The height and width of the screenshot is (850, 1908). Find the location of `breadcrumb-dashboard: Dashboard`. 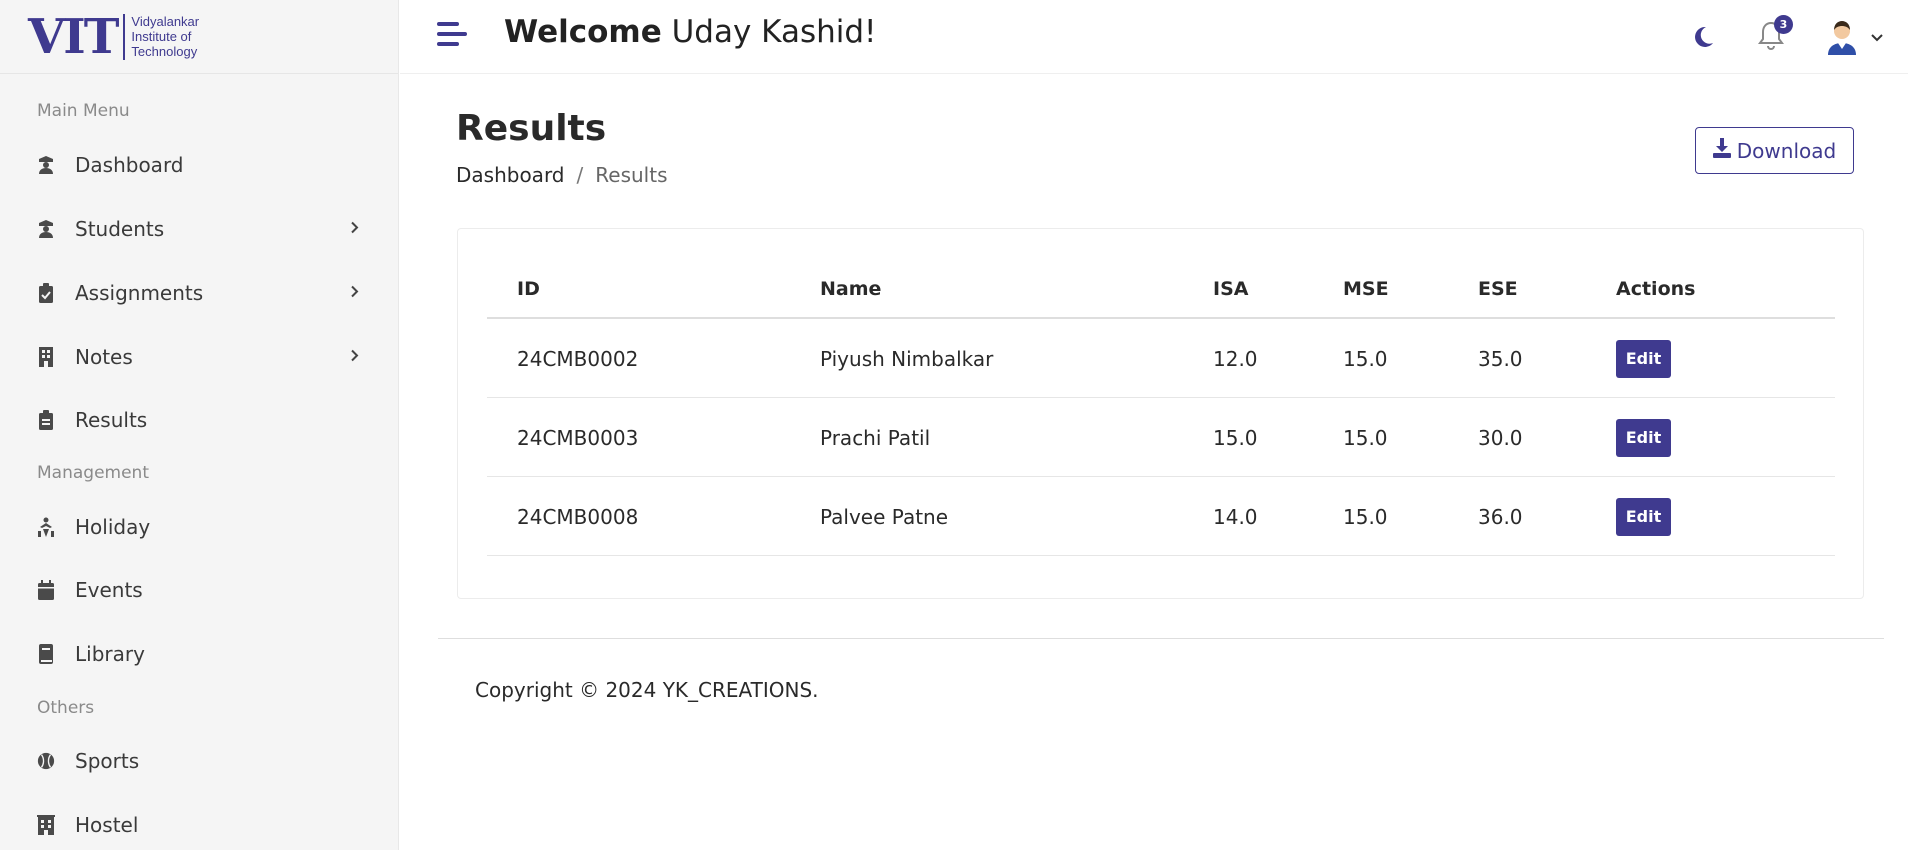

breadcrumb-dashboard: Dashboard is located at coordinates (510, 175).